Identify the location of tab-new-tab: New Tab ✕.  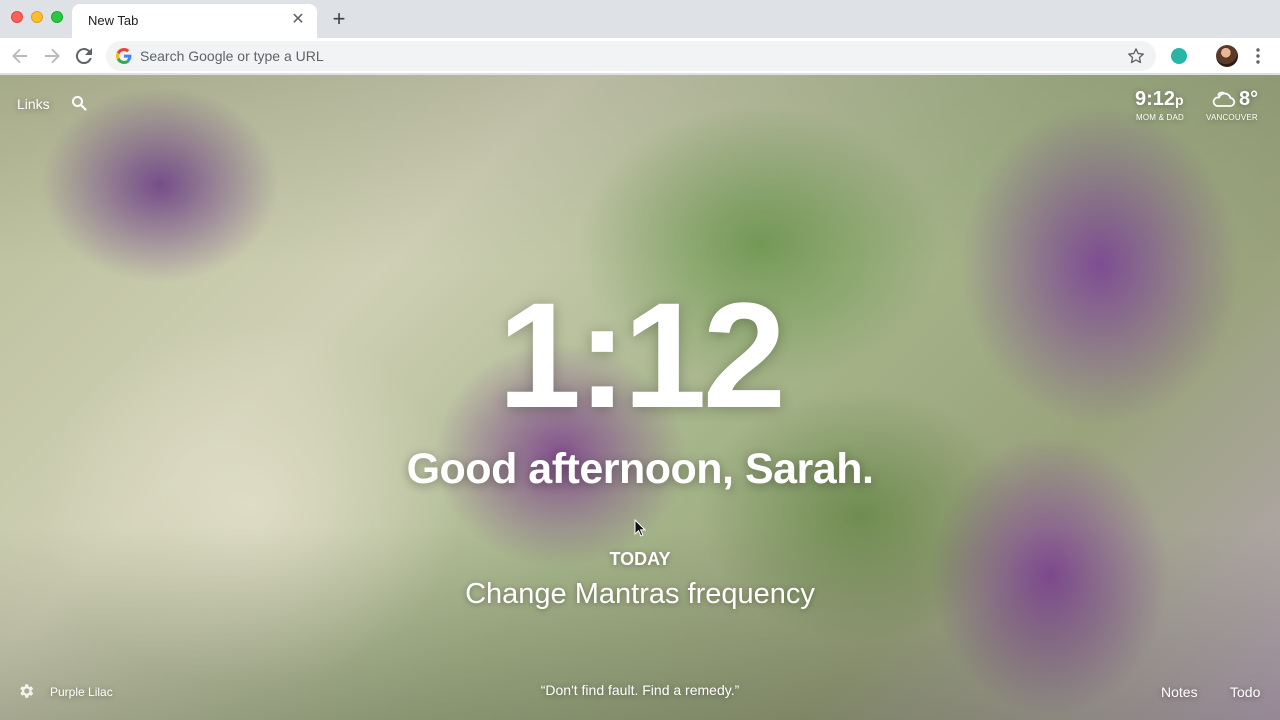
(194, 21).